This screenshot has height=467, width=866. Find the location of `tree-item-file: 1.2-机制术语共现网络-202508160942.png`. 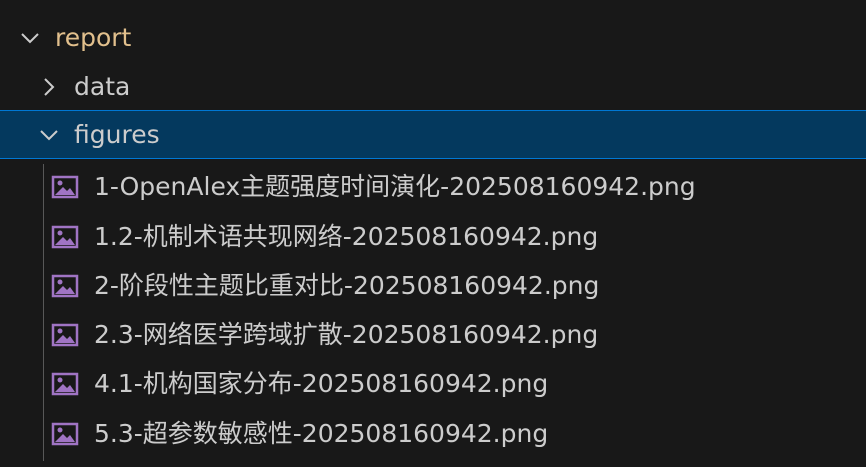

tree-item-file: 1.2-机制术语共现网络-202508160942.png is located at coordinates (433, 236).